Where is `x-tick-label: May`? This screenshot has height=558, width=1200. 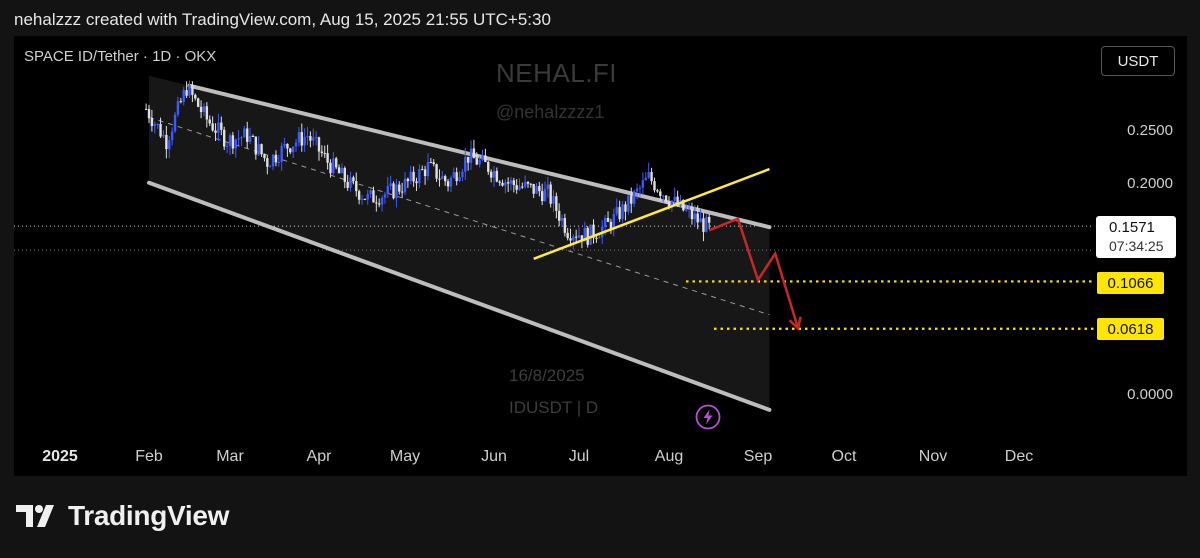
x-tick-label: May is located at coordinates (405, 456).